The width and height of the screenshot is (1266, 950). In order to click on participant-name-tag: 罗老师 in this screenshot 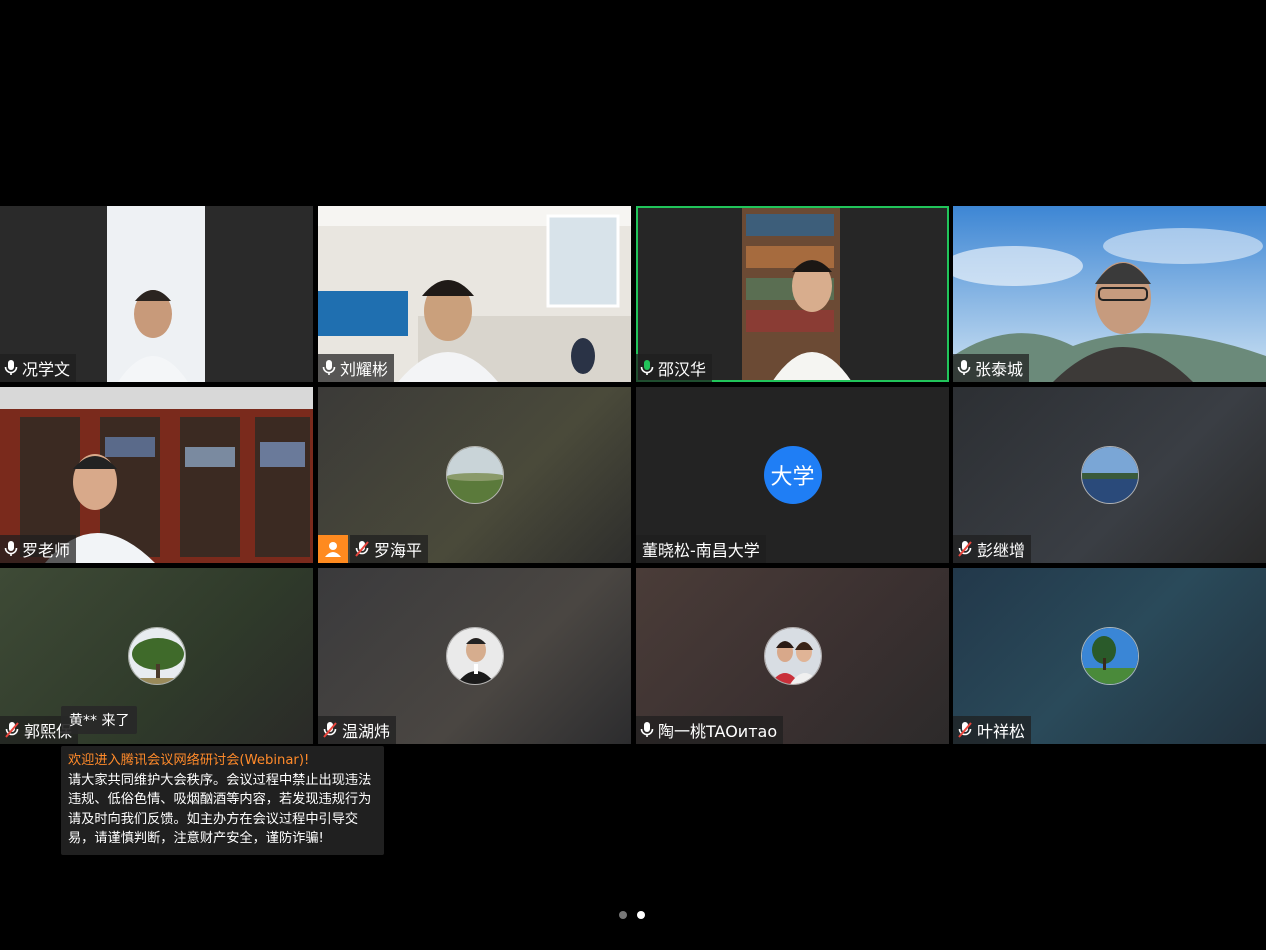, I will do `click(38, 549)`.